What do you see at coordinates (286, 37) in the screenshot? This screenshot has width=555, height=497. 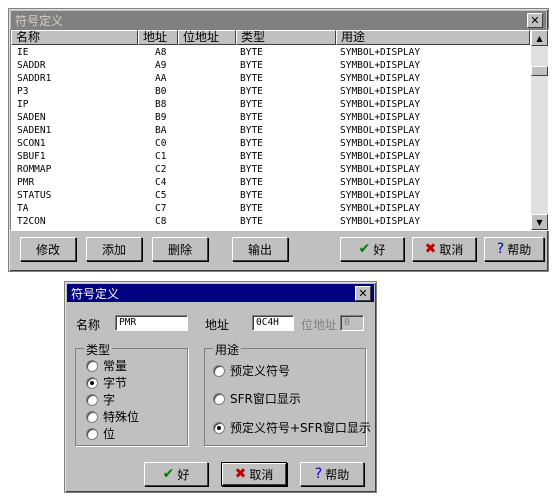 I see `column-header-type: 类型` at bounding box center [286, 37].